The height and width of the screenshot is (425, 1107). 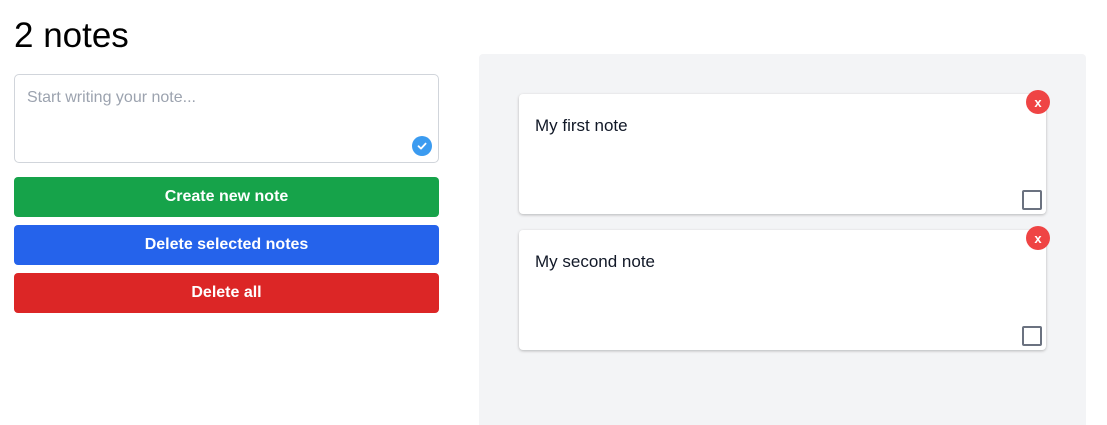 I want to click on delete-selected-button: Delete selected notes, so click(x=226, y=245).